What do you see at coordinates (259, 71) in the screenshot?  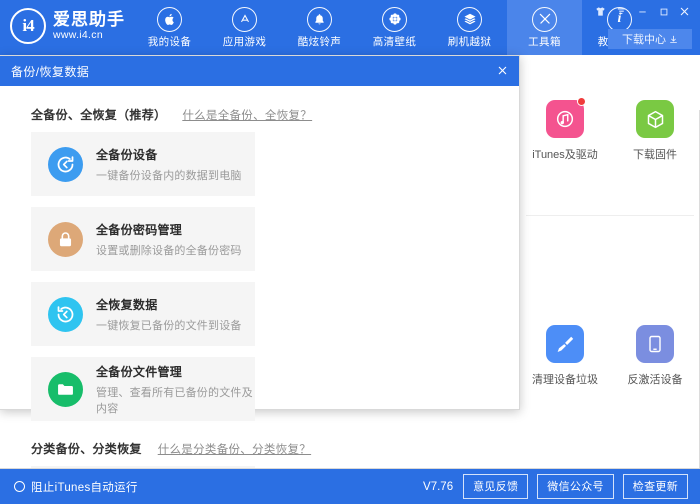 I see `dialog-title-bar: 备份/恢复数据` at bounding box center [259, 71].